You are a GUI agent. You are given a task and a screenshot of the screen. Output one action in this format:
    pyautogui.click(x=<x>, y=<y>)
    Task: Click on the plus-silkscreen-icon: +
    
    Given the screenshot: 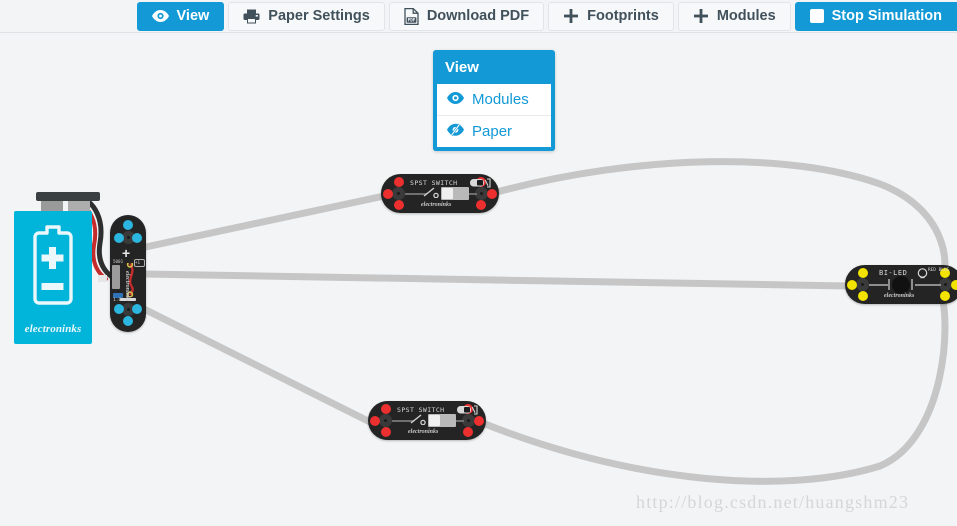 What is the action you would take?
    pyautogui.click(x=126, y=253)
    